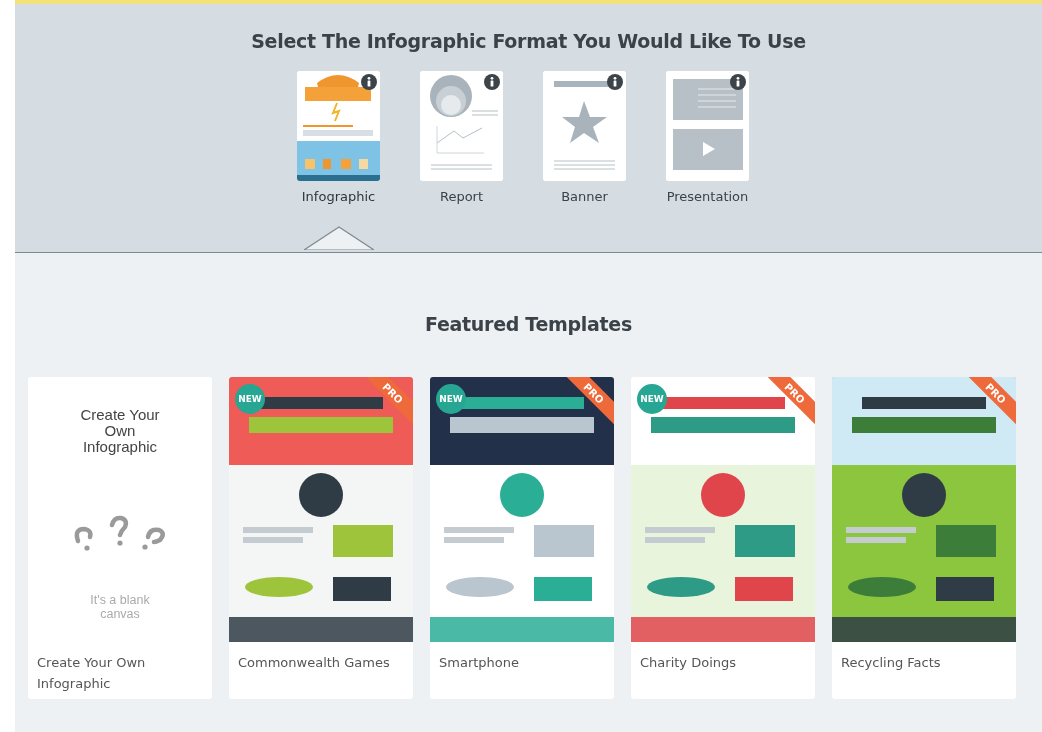 The height and width of the screenshot is (732, 1042). What do you see at coordinates (338, 196) in the screenshot?
I see `format-label: Infographic` at bounding box center [338, 196].